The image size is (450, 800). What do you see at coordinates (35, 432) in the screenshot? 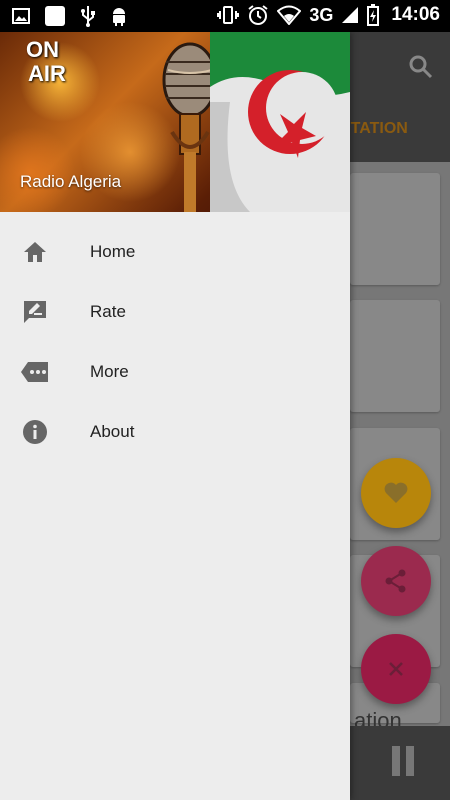
I see `info-icon` at bounding box center [35, 432].